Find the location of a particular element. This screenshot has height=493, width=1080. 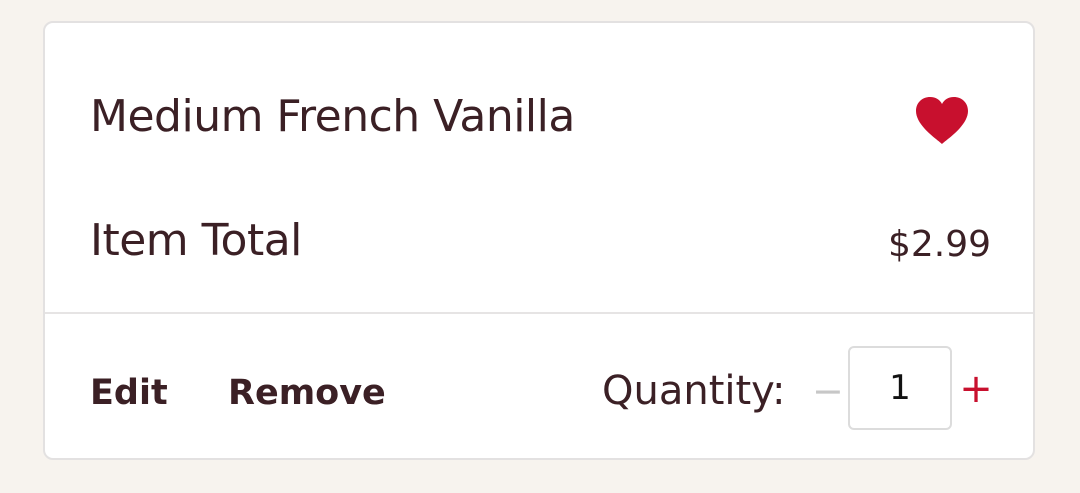

remove-button: Remove is located at coordinates (307, 393).